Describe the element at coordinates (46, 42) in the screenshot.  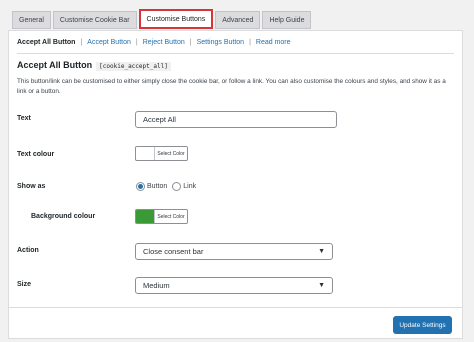
I see `subnav-accept-all-button: Accept All Button` at that location.